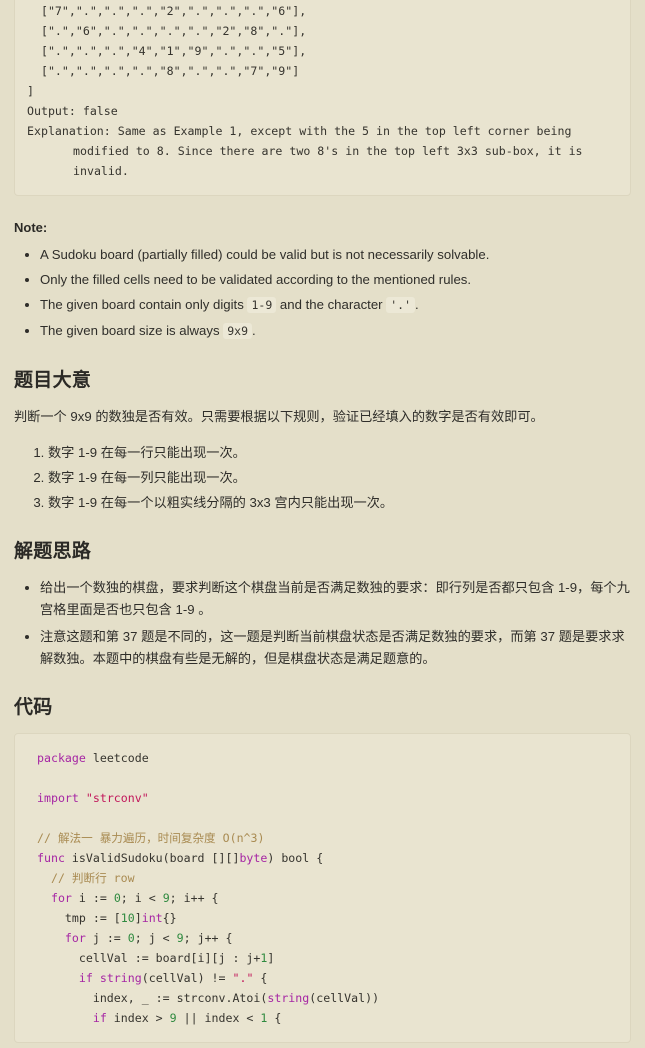  I want to click on inline-code: '.', so click(400, 305).